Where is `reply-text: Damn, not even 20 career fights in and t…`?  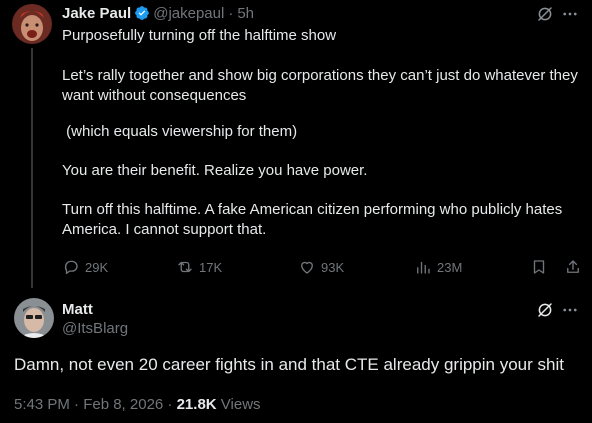
reply-text: Damn, not even 20 career fights in and t… is located at coordinates (289, 364).